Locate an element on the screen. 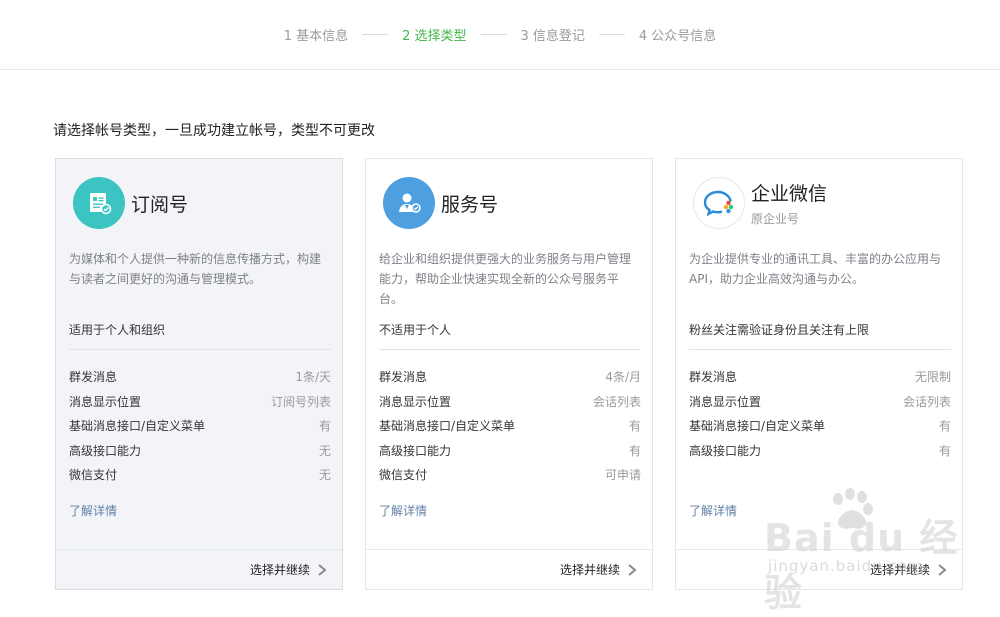 The image size is (1000, 617). feature-row: 消息显示位置 订阅号列表 is located at coordinates (200, 405).